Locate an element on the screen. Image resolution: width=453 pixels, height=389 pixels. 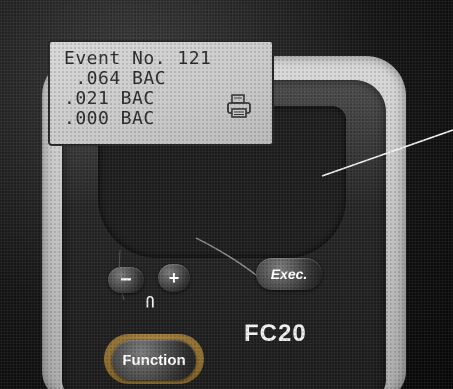
power-symbol-icon: Ⴖ is located at coordinates (150, 303).